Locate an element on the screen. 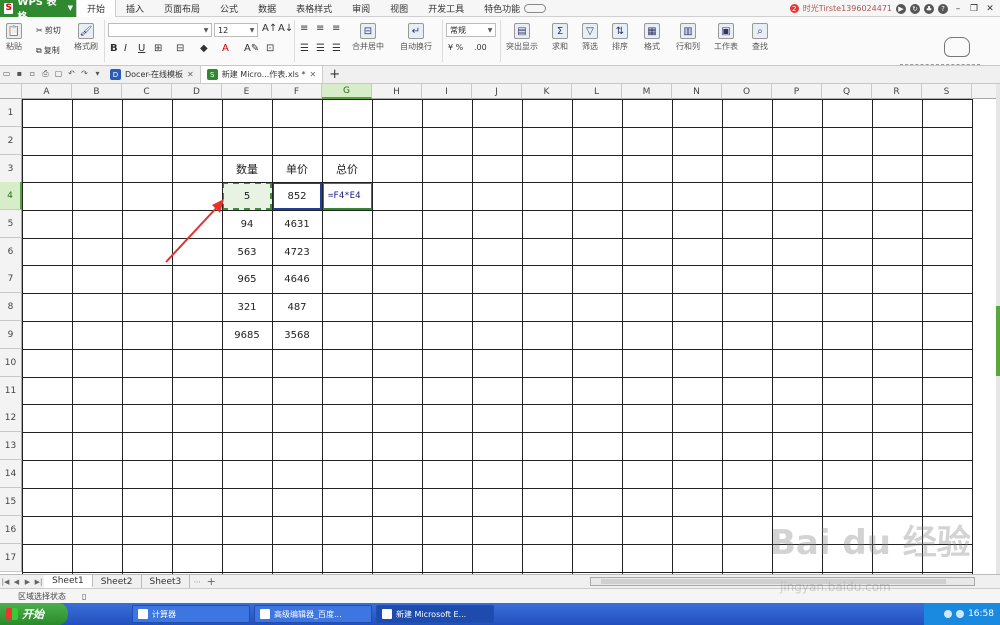 This screenshot has width=1000, height=625. doc-tab-docer: D Docer-在线模板 ✕ is located at coordinates (152, 74).